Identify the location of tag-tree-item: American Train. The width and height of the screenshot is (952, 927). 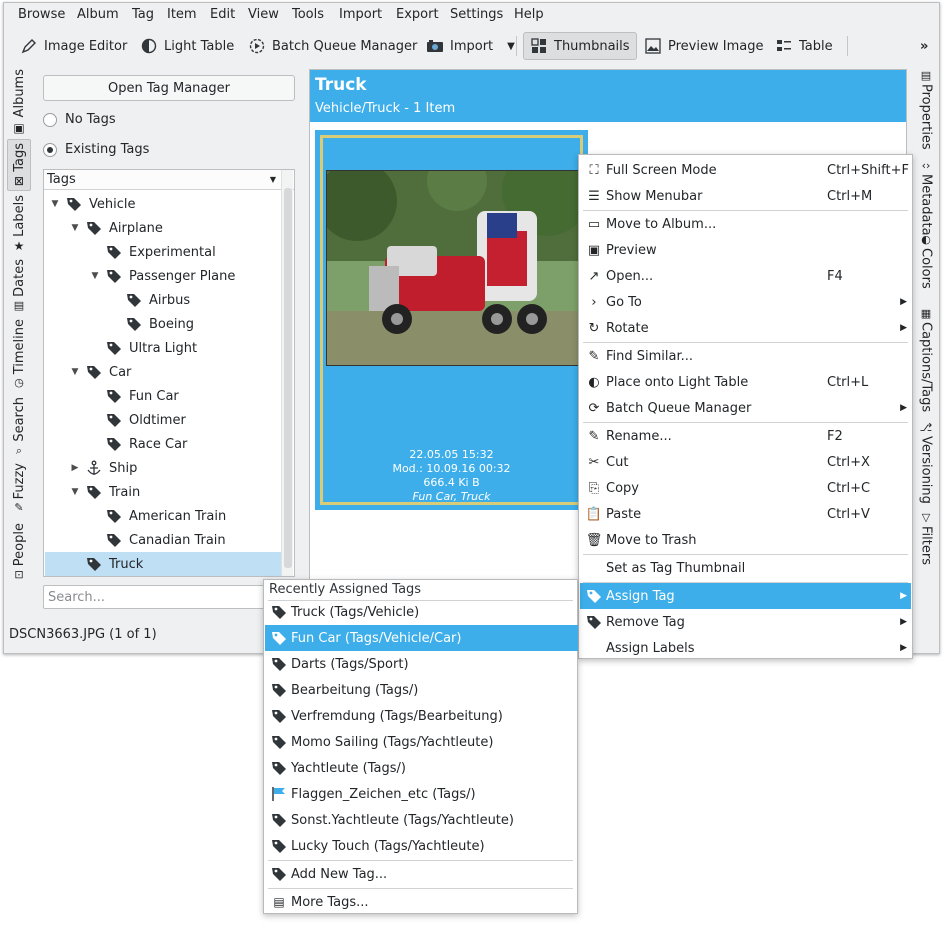
(163, 516).